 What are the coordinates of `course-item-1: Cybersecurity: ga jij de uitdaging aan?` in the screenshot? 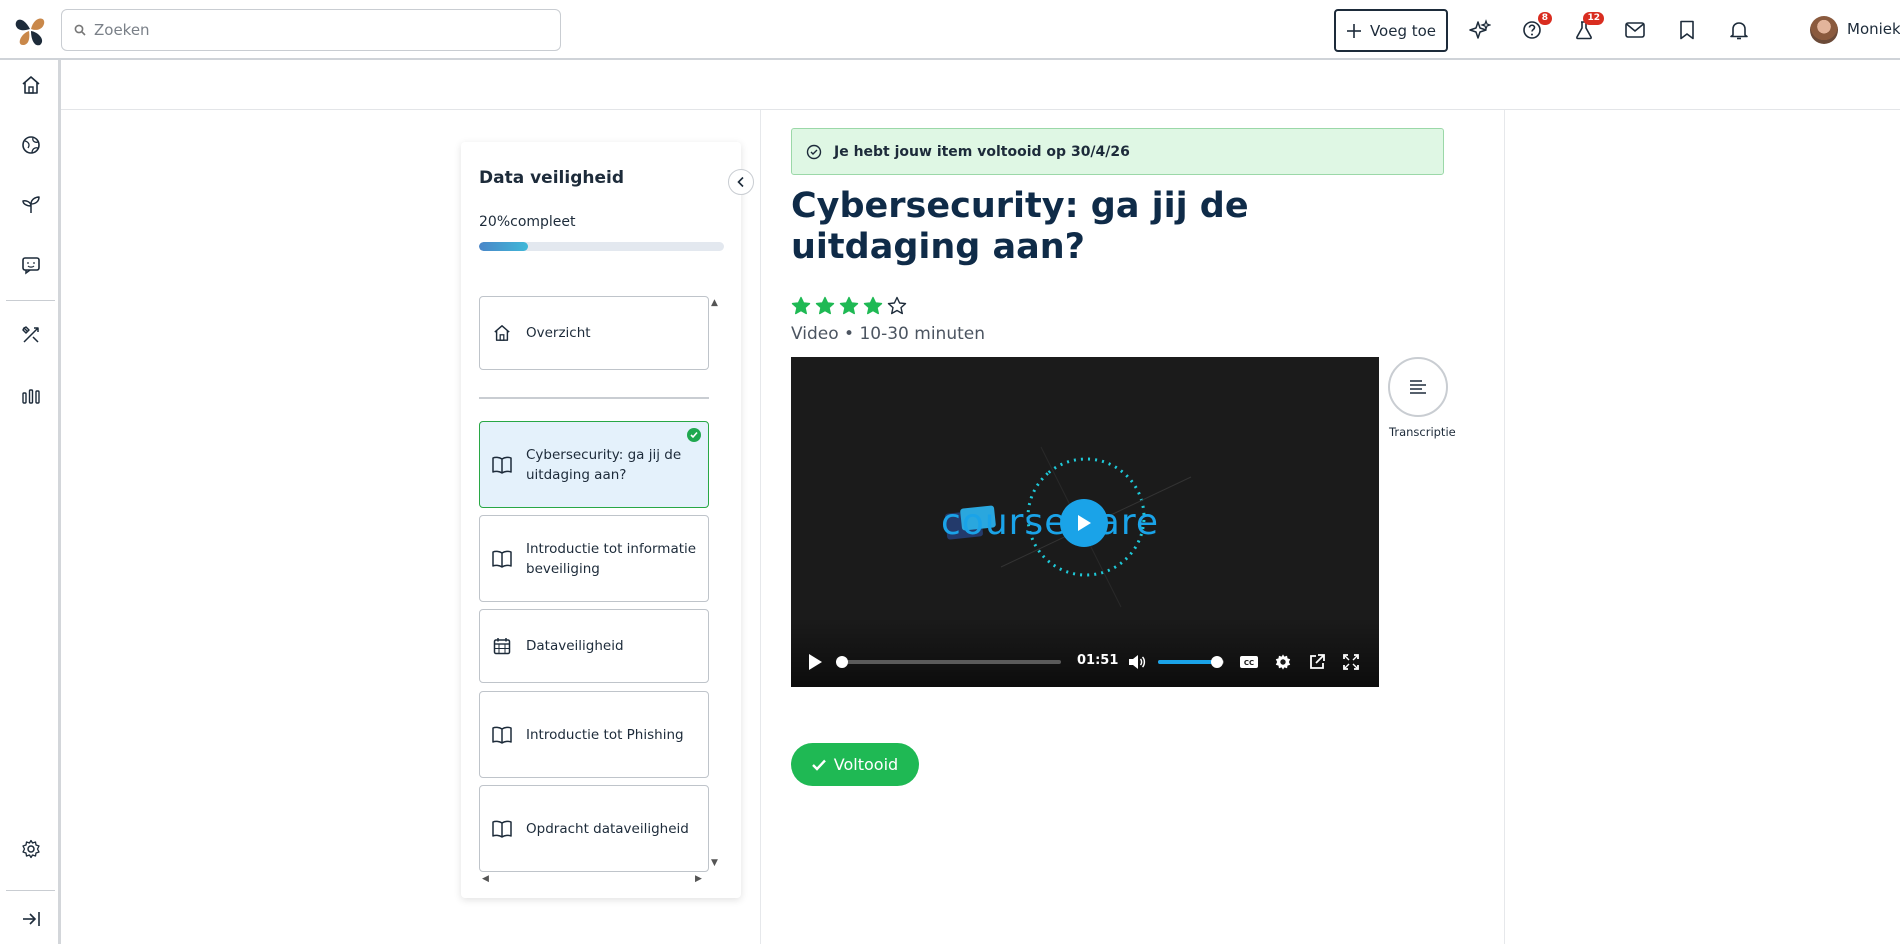 It's located at (594, 464).